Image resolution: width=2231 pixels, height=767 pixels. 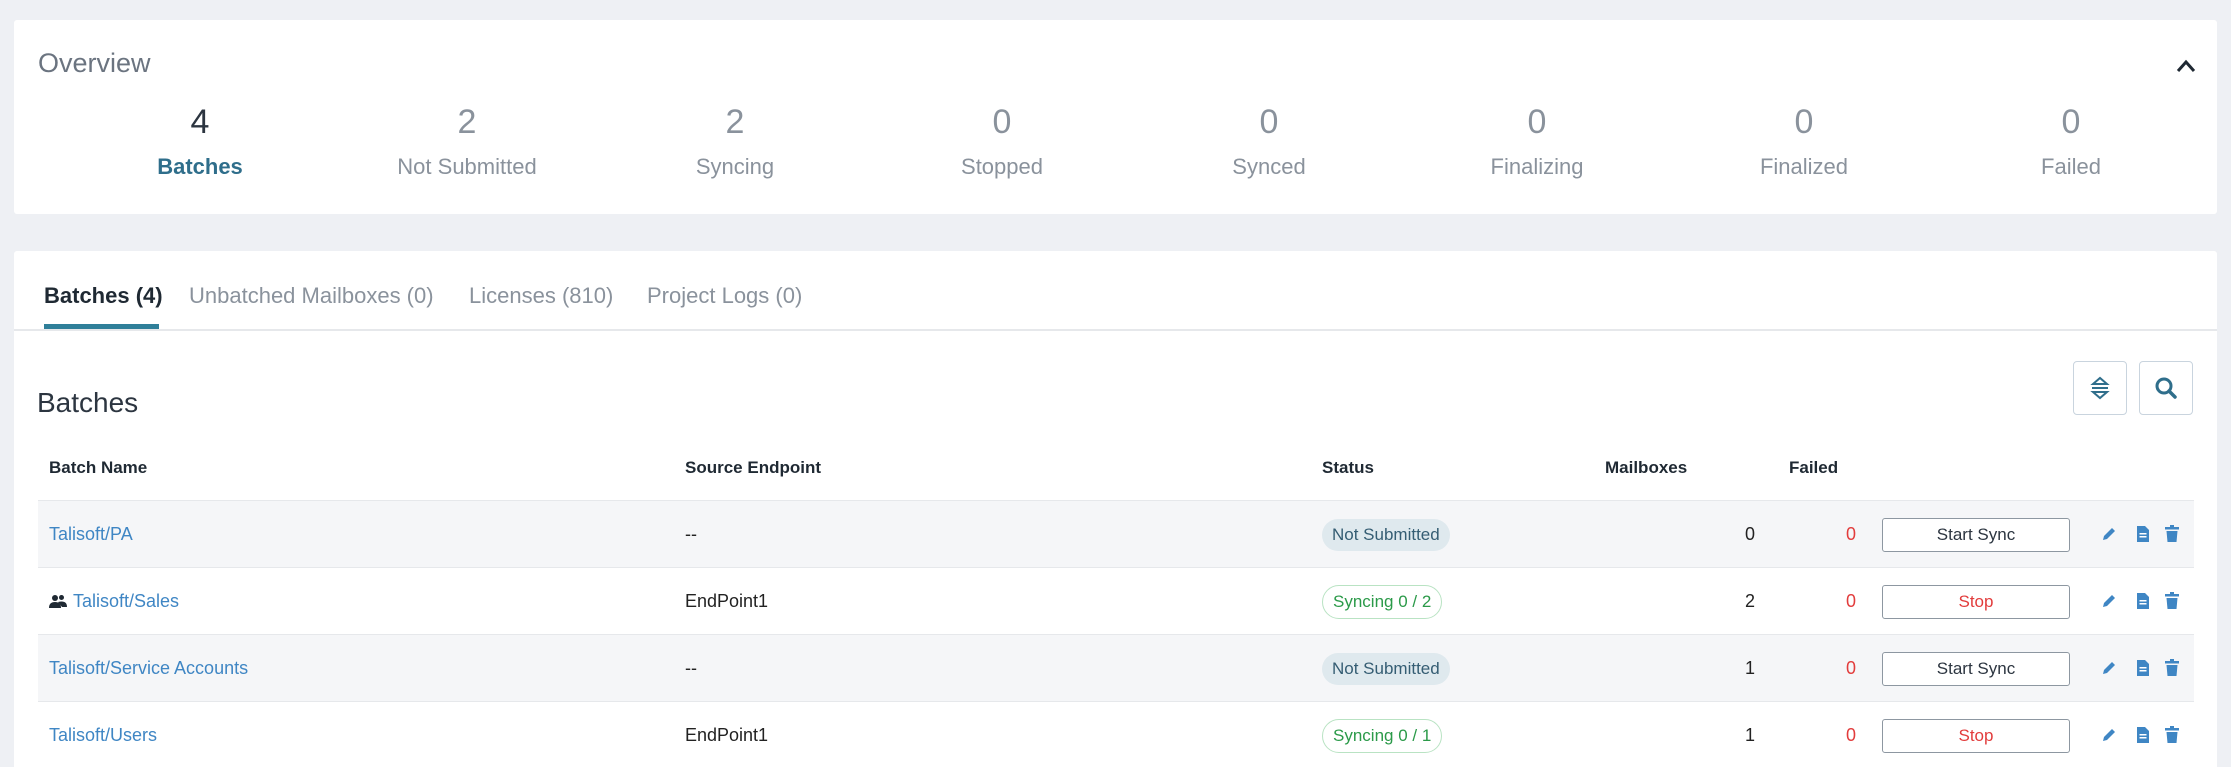 I want to click on column-header-failed: Failed, so click(x=1813, y=468).